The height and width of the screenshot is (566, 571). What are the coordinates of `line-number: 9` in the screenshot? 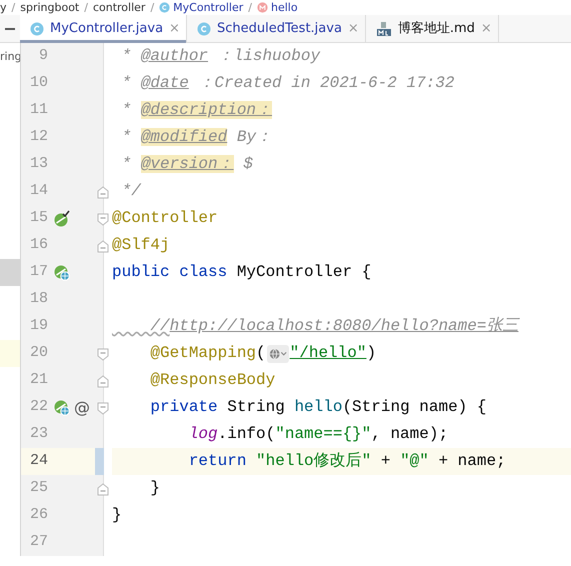 It's located at (43, 56).